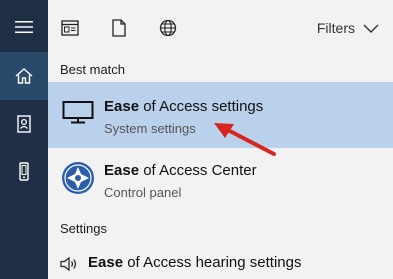 The width and height of the screenshot is (393, 279). What do you see at coordinates (195, 262) in the screenshot?
I see `result-title: Ease of Access hearing settings` at bounding box center [195, 262].